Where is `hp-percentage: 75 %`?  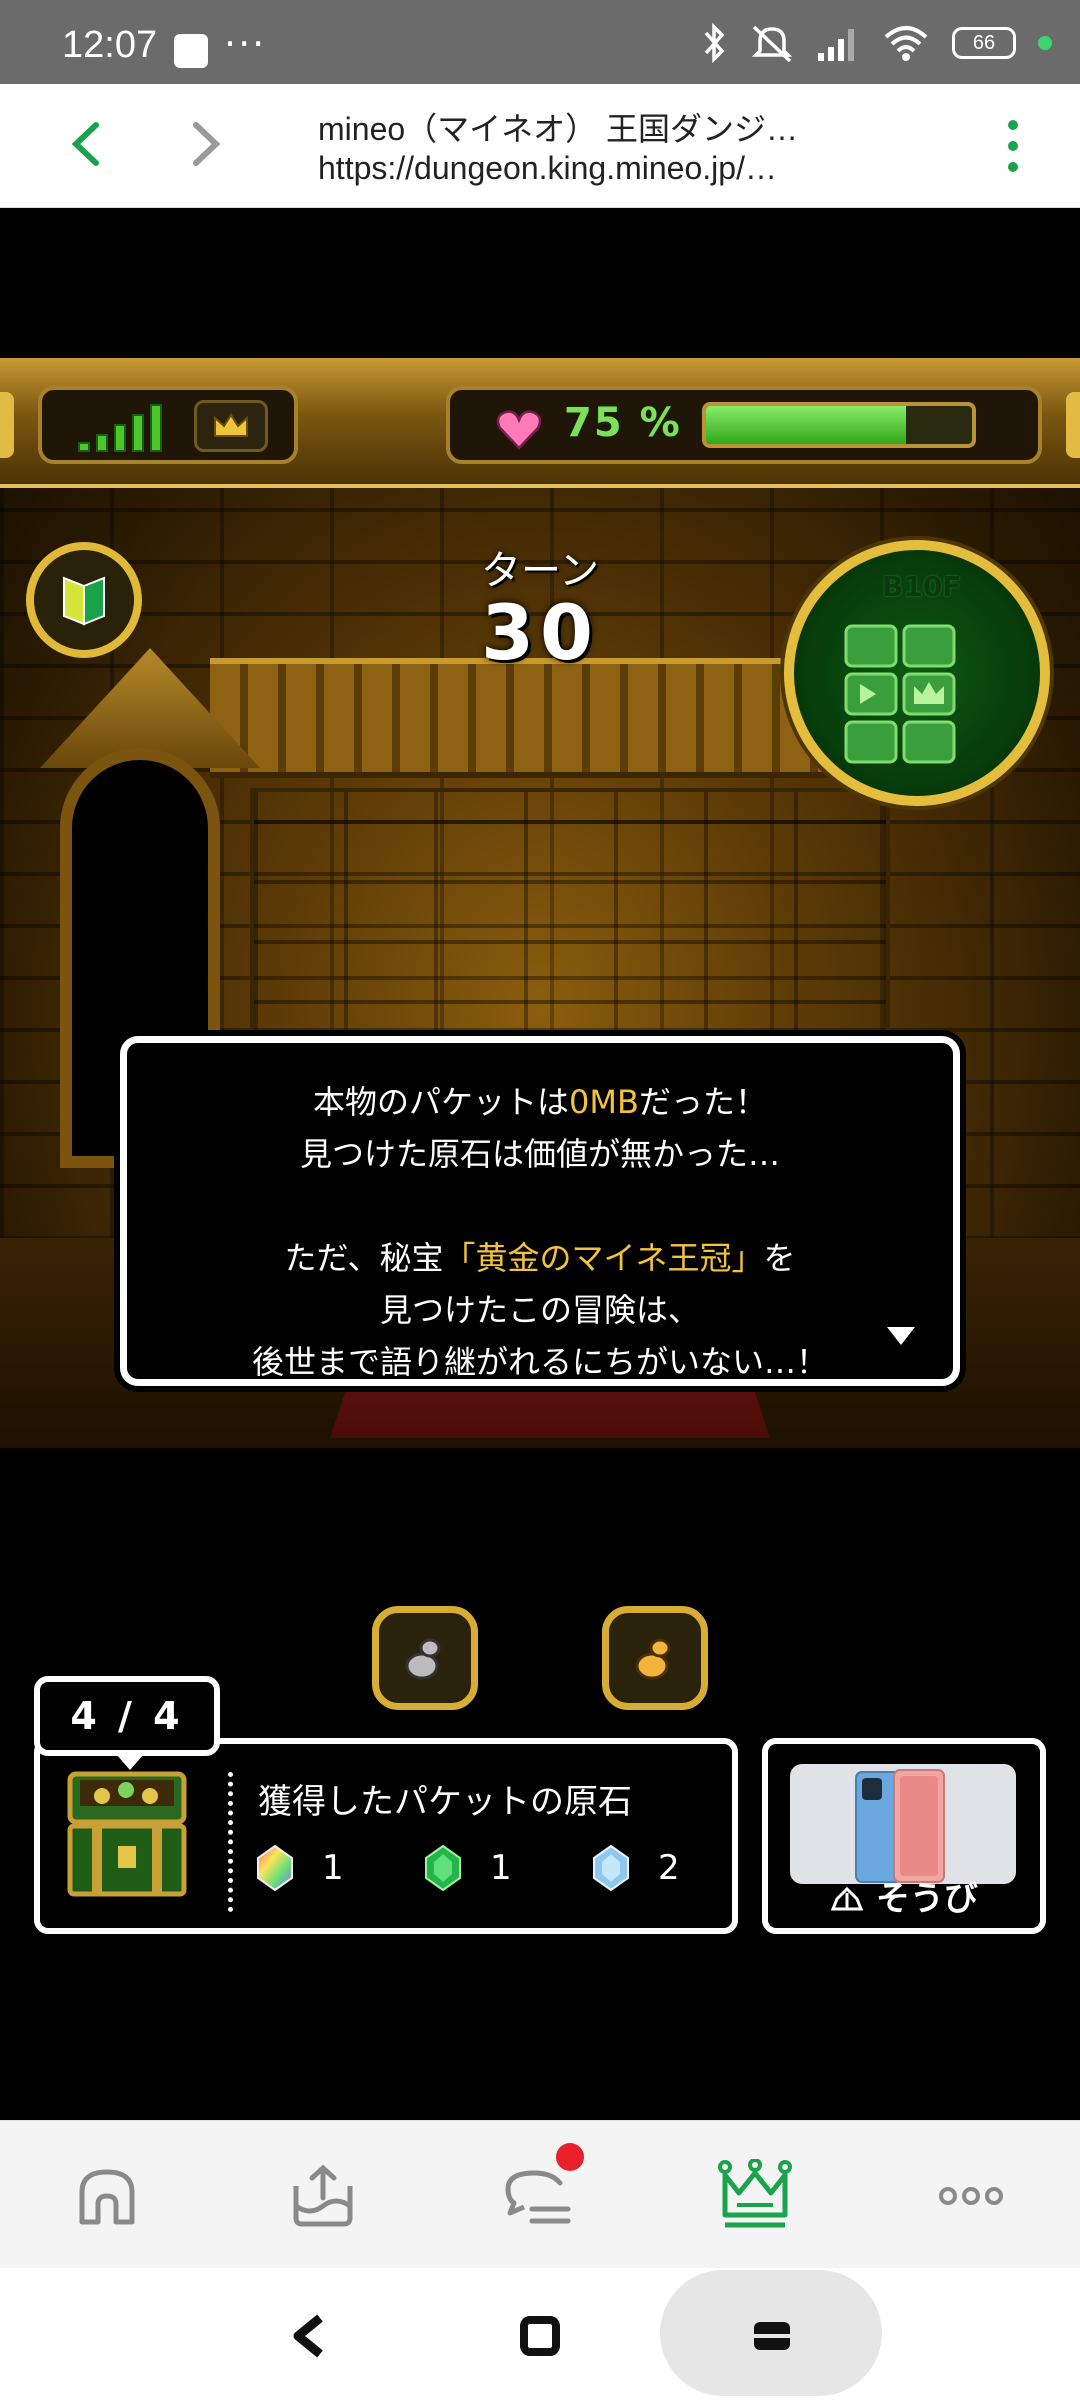 hp-percentage: 75 % is located at coordinates (623, 423).